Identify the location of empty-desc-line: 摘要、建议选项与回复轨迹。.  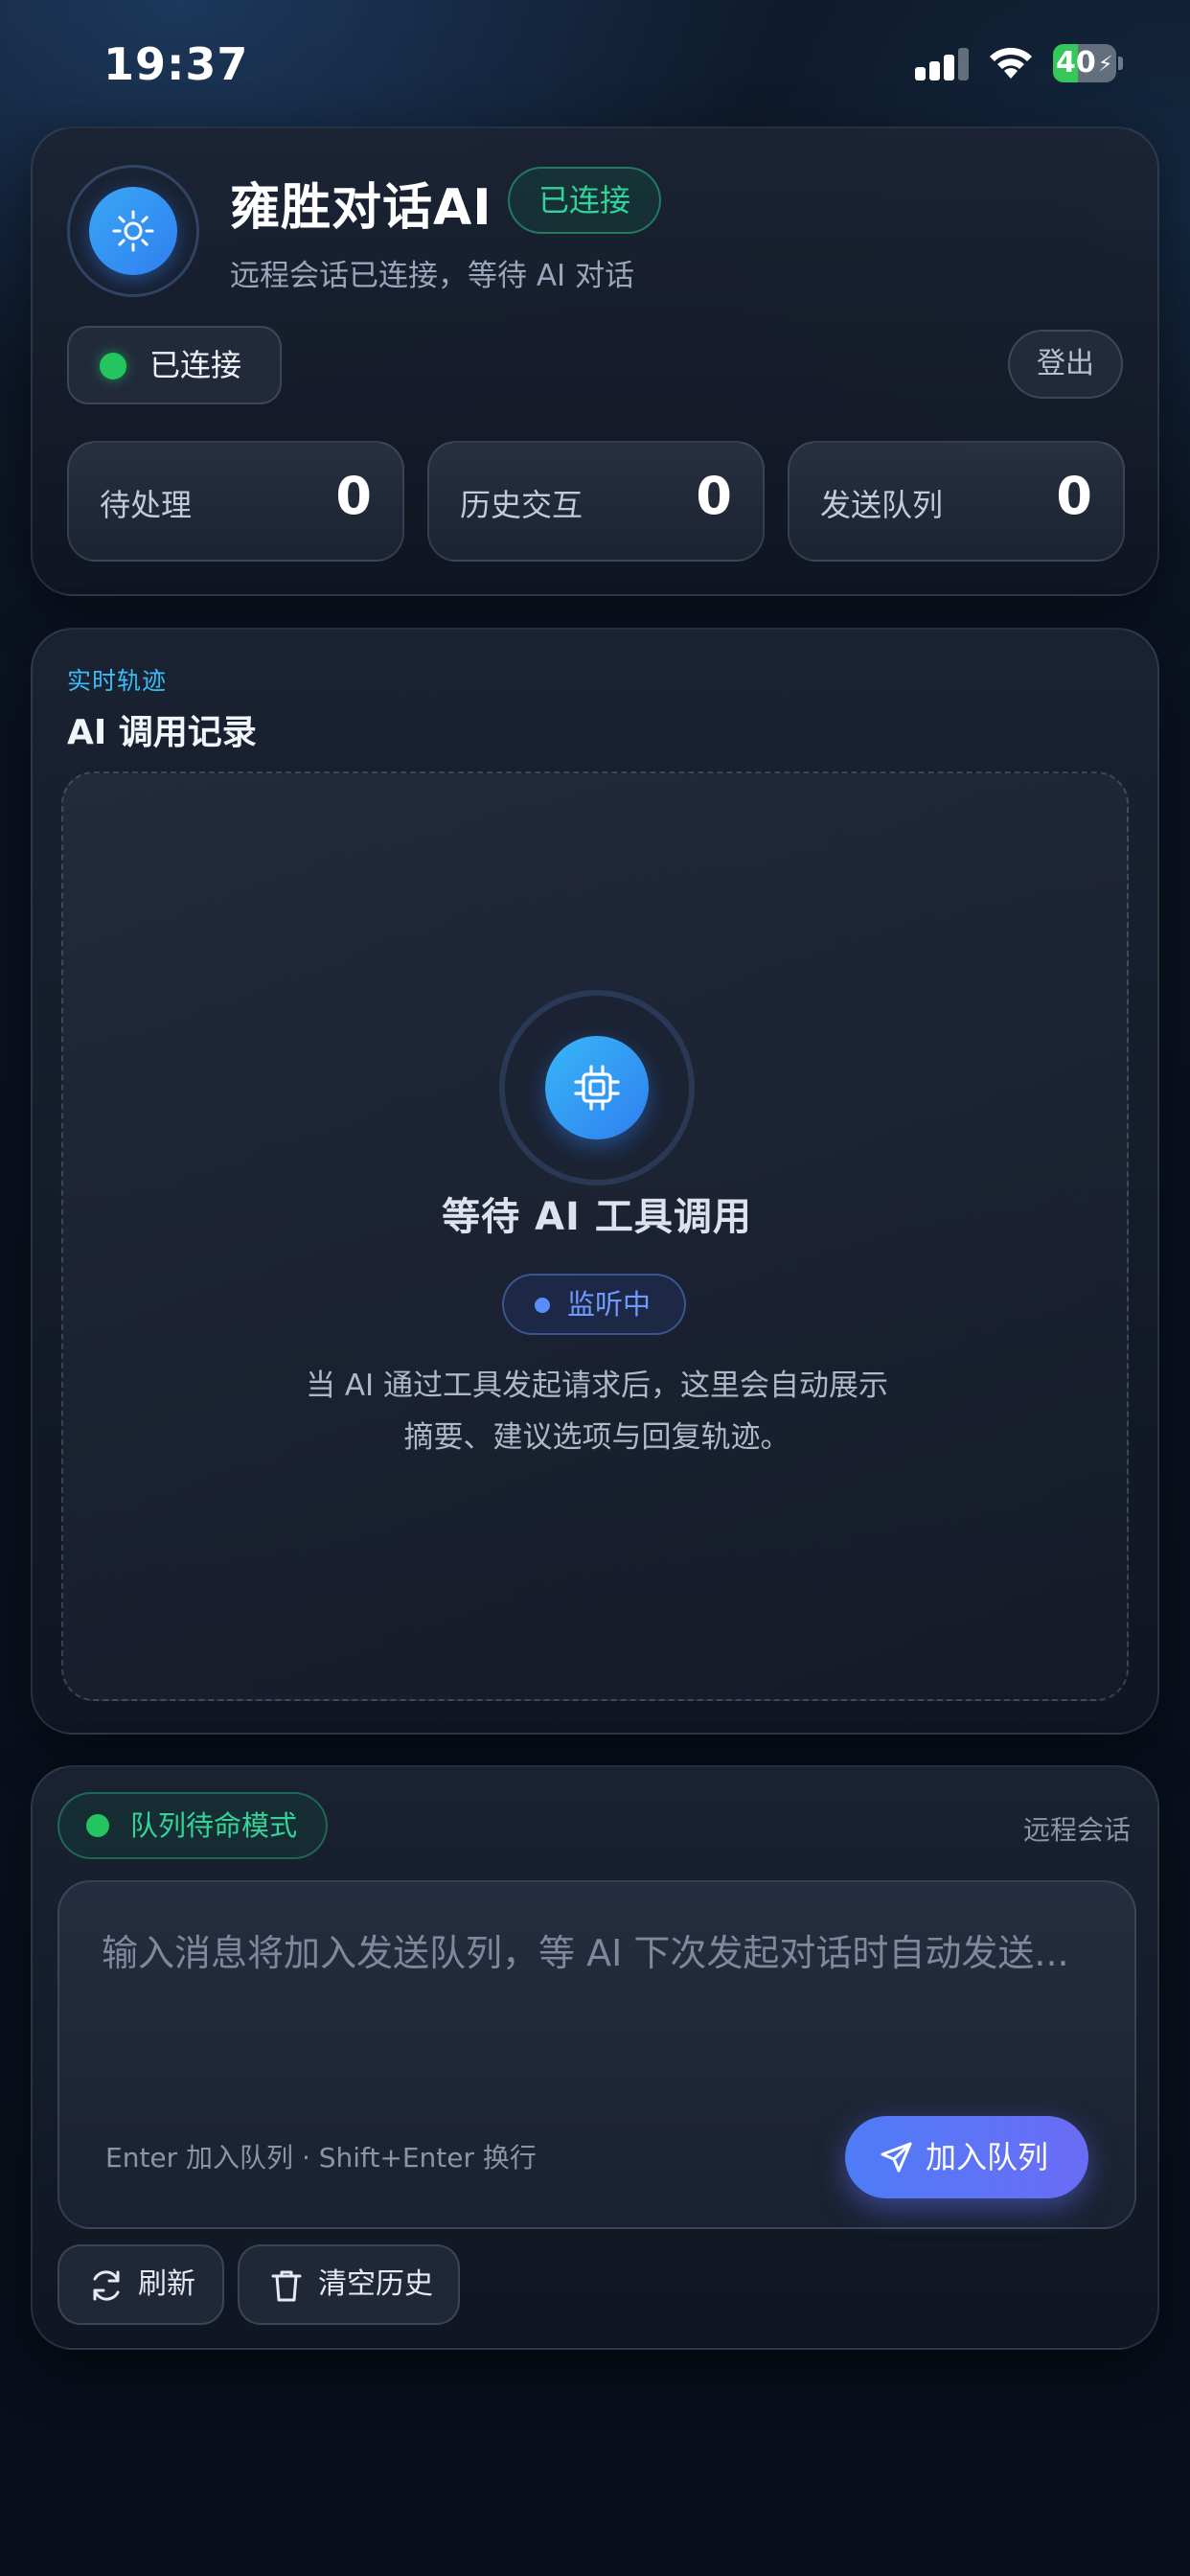
(596, 1437).